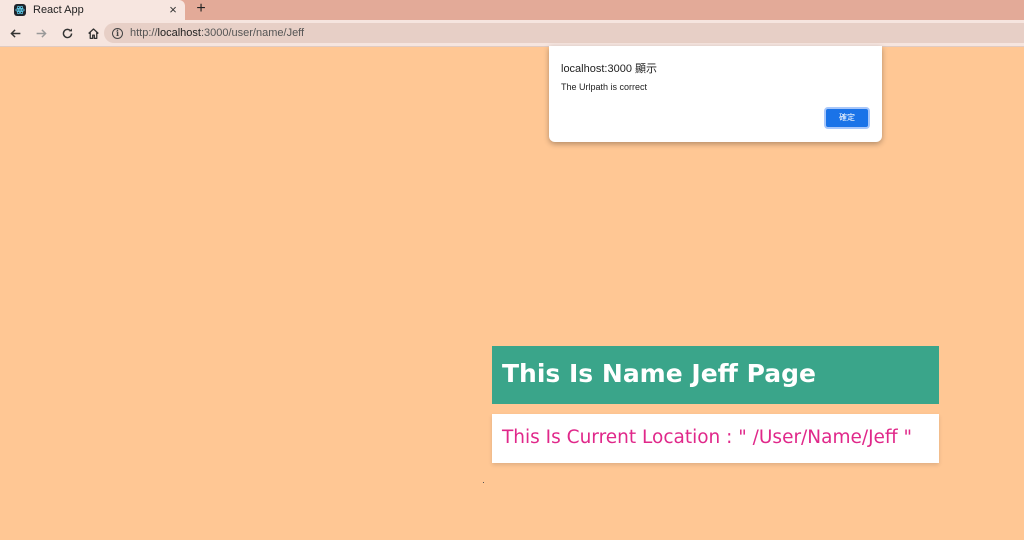  I want to click on address-bar: i http://localhost:3000/user/name/Jeff, so click(564, 33).